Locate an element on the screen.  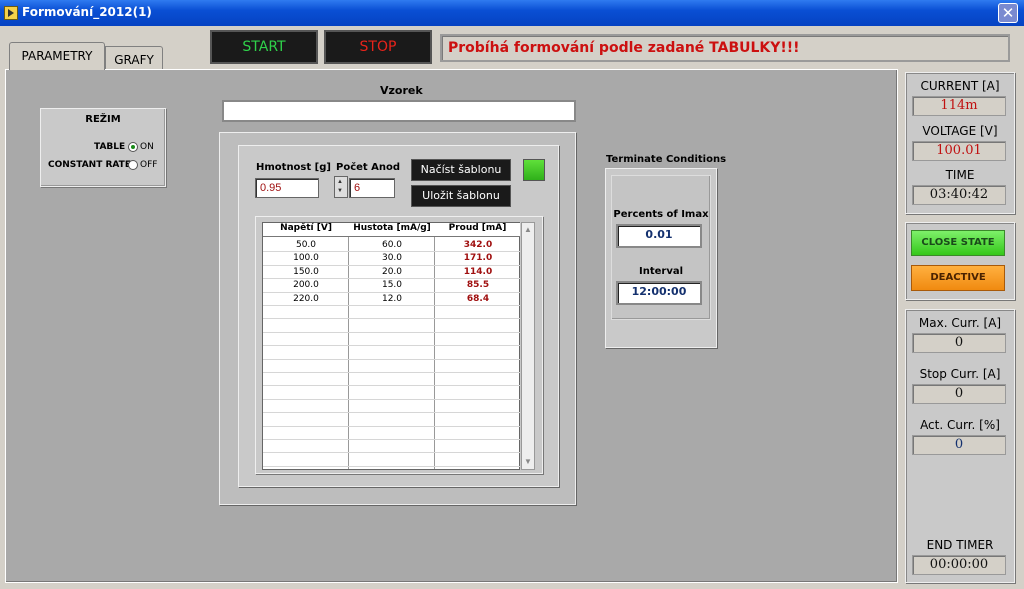
end-timer-label: END TIMER is located at coordinates (960, 545).